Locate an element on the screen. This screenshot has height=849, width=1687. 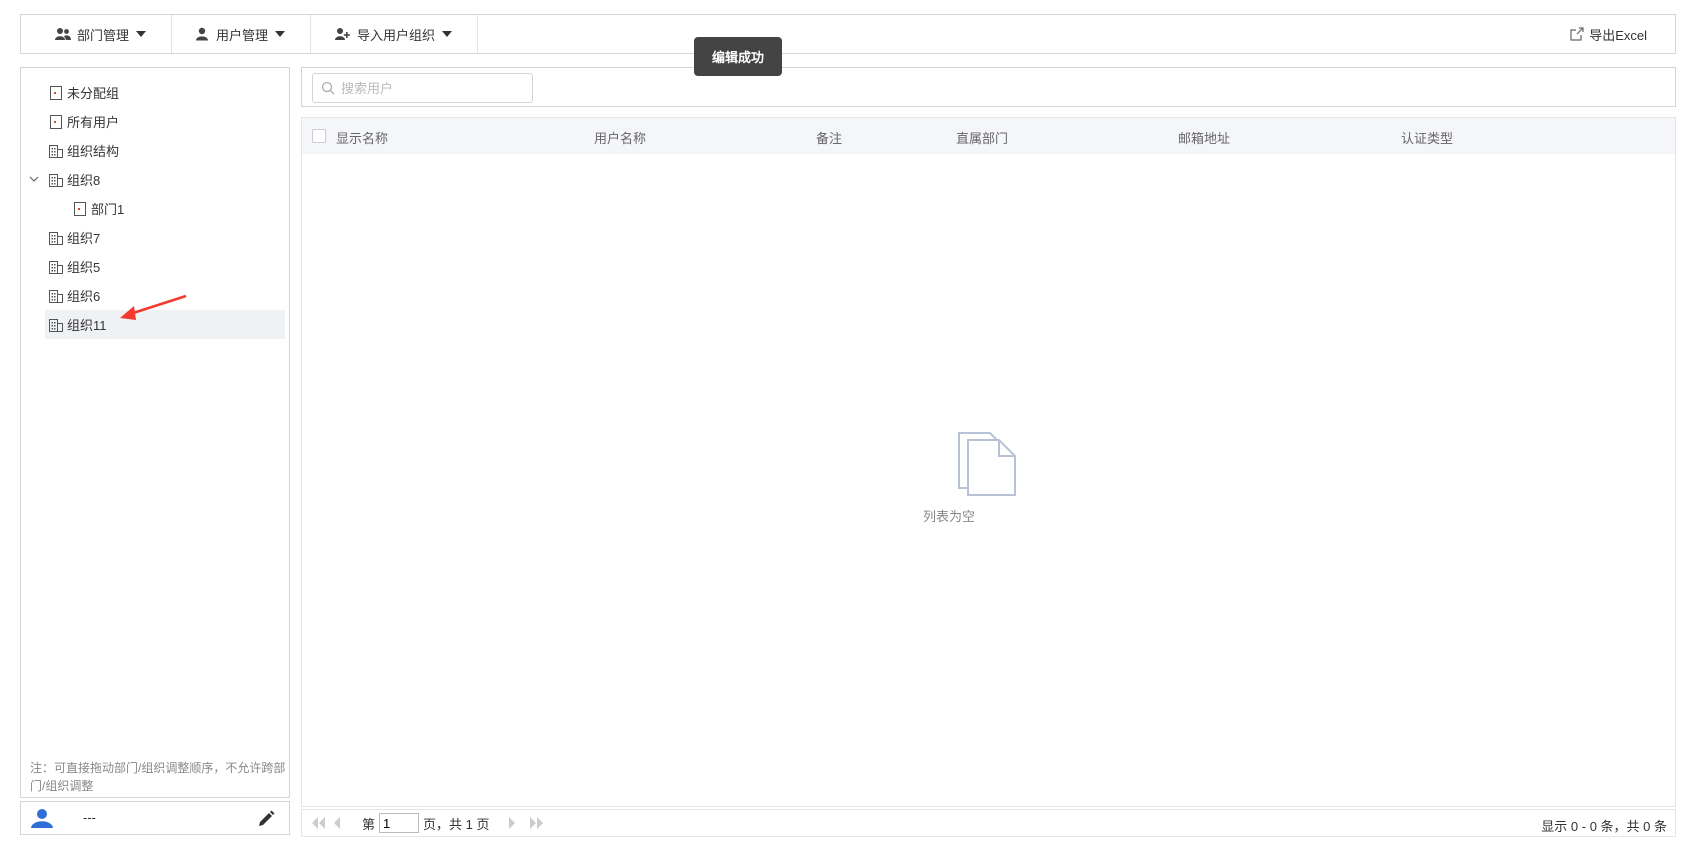
tree-item-label: 组织6 is located at coordinates (84, 296).